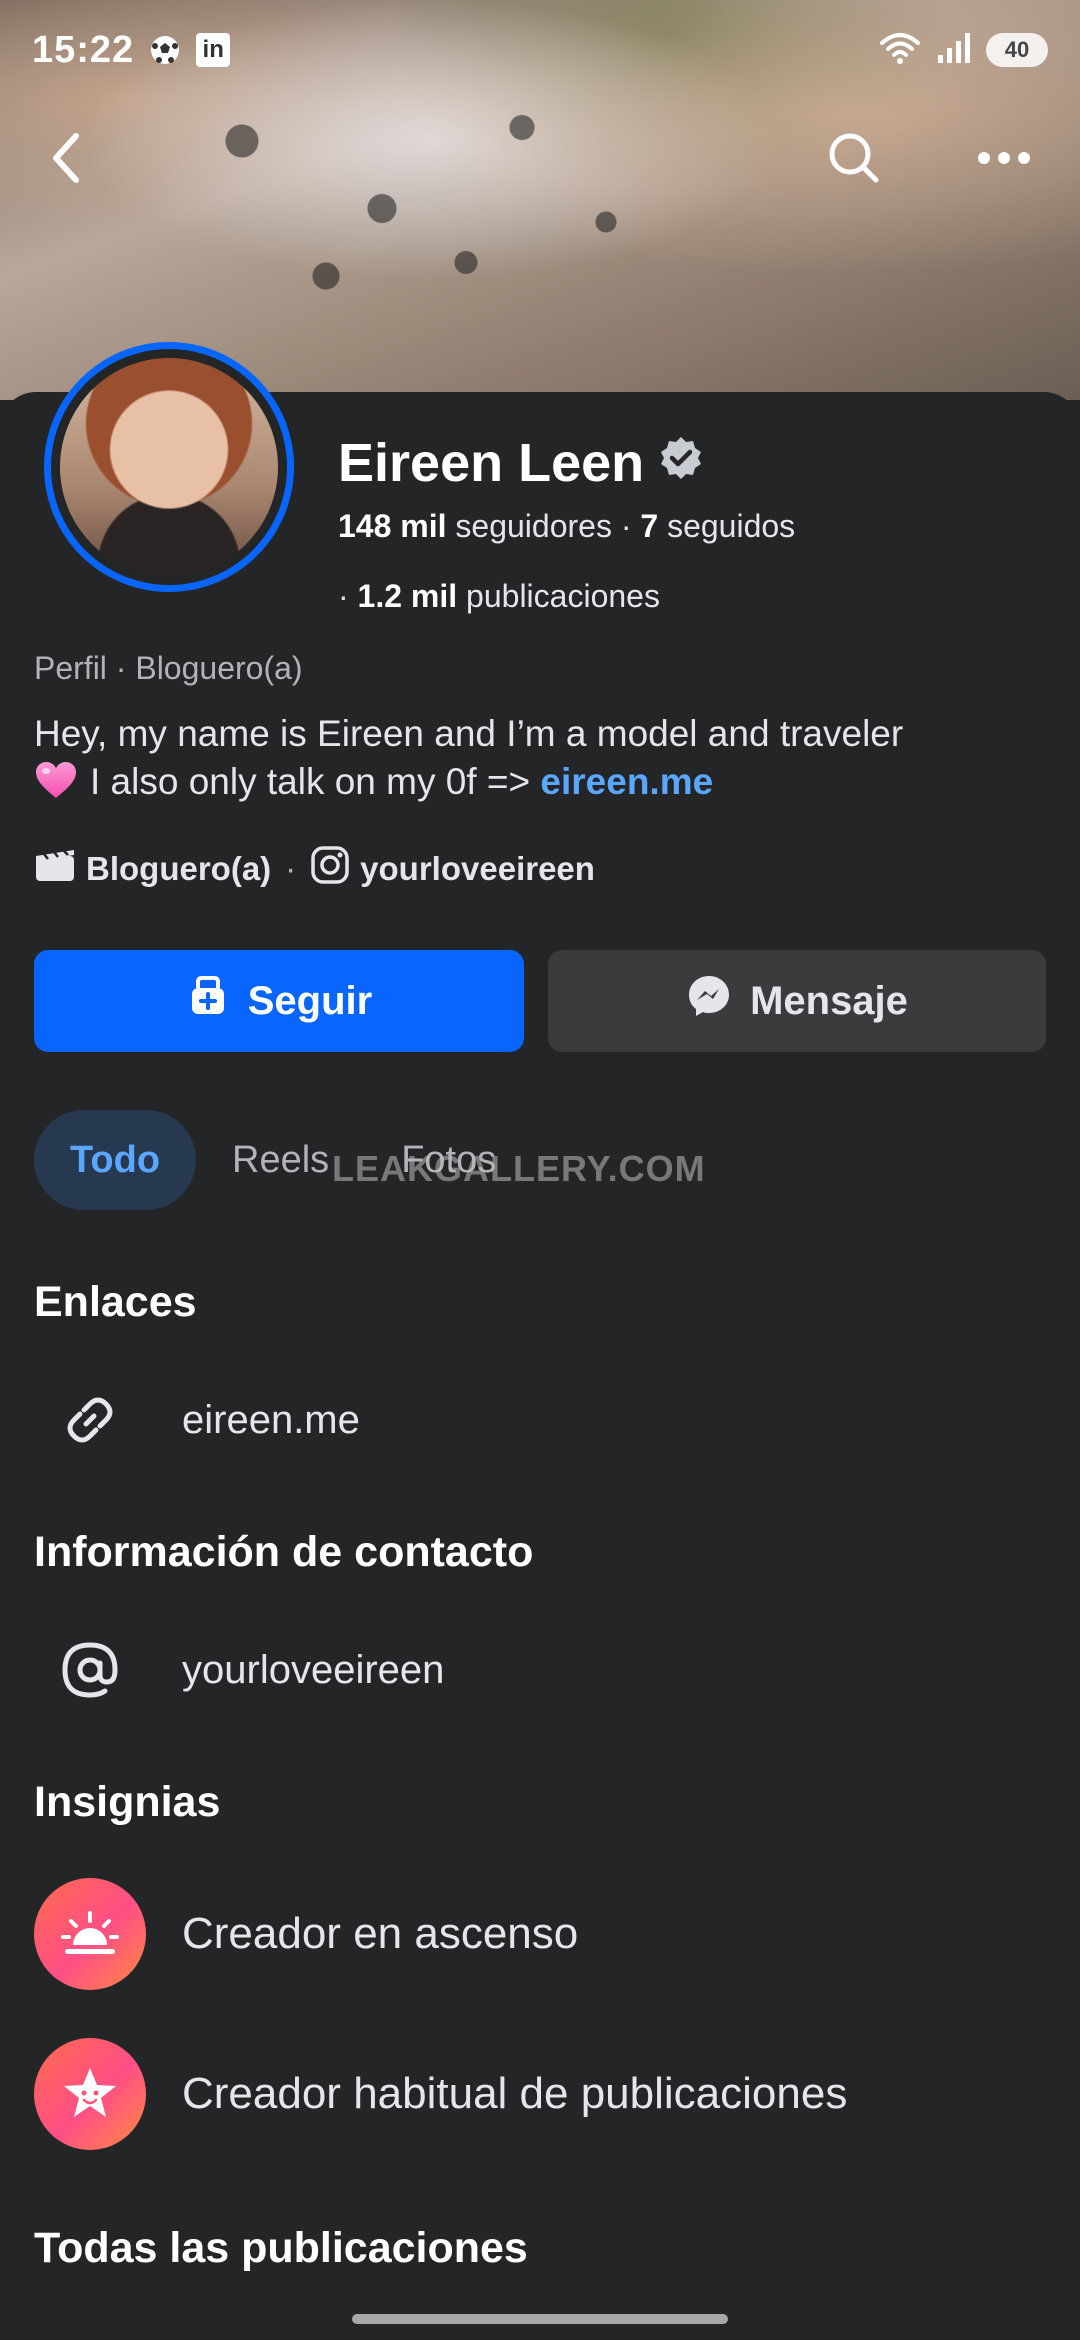 The height and width of the screenshot is (2340, 1080). What do you see at coordinates (649, 526) in the screenshot?
I see `following-count: 7` at bounding box center [649, 526].